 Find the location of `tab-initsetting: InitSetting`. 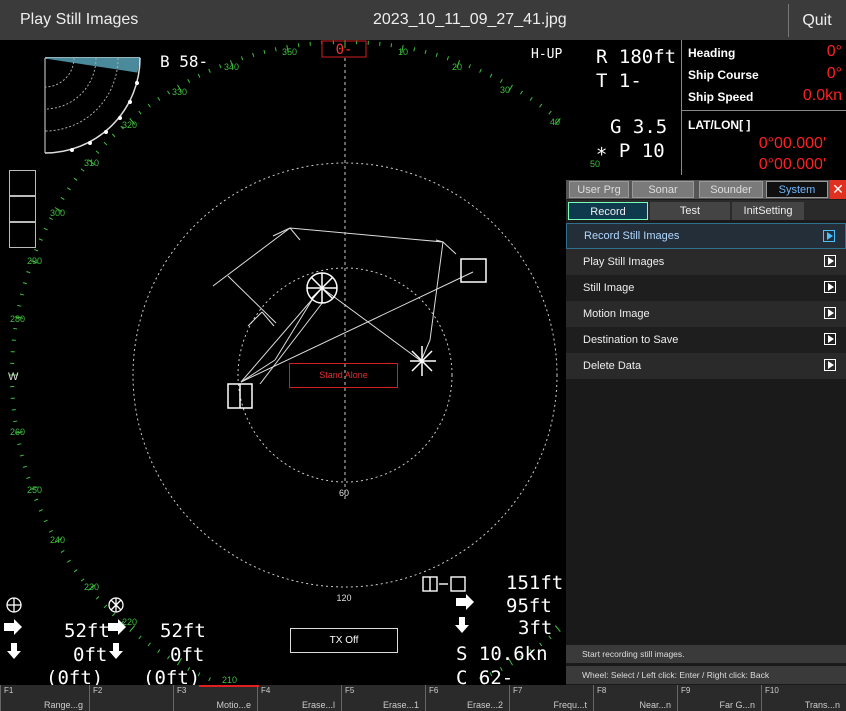

tab-initsetting: InitSetting is located at coordinates (768, 211).